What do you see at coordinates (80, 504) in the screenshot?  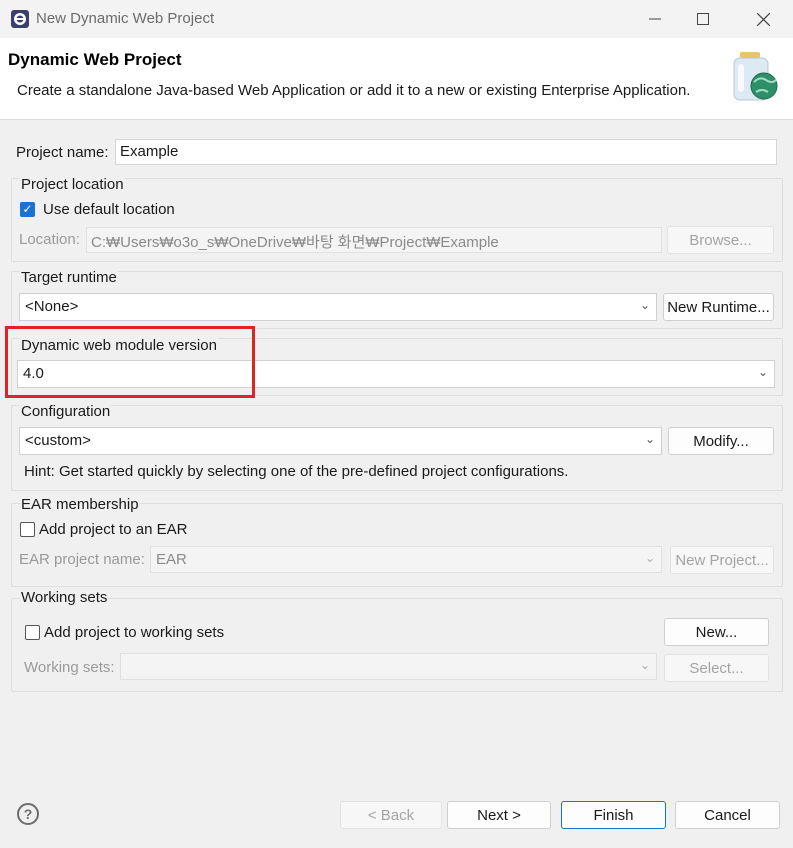 I see `ear-membership-legend: EAR membership` at bounding box center [80, 504].